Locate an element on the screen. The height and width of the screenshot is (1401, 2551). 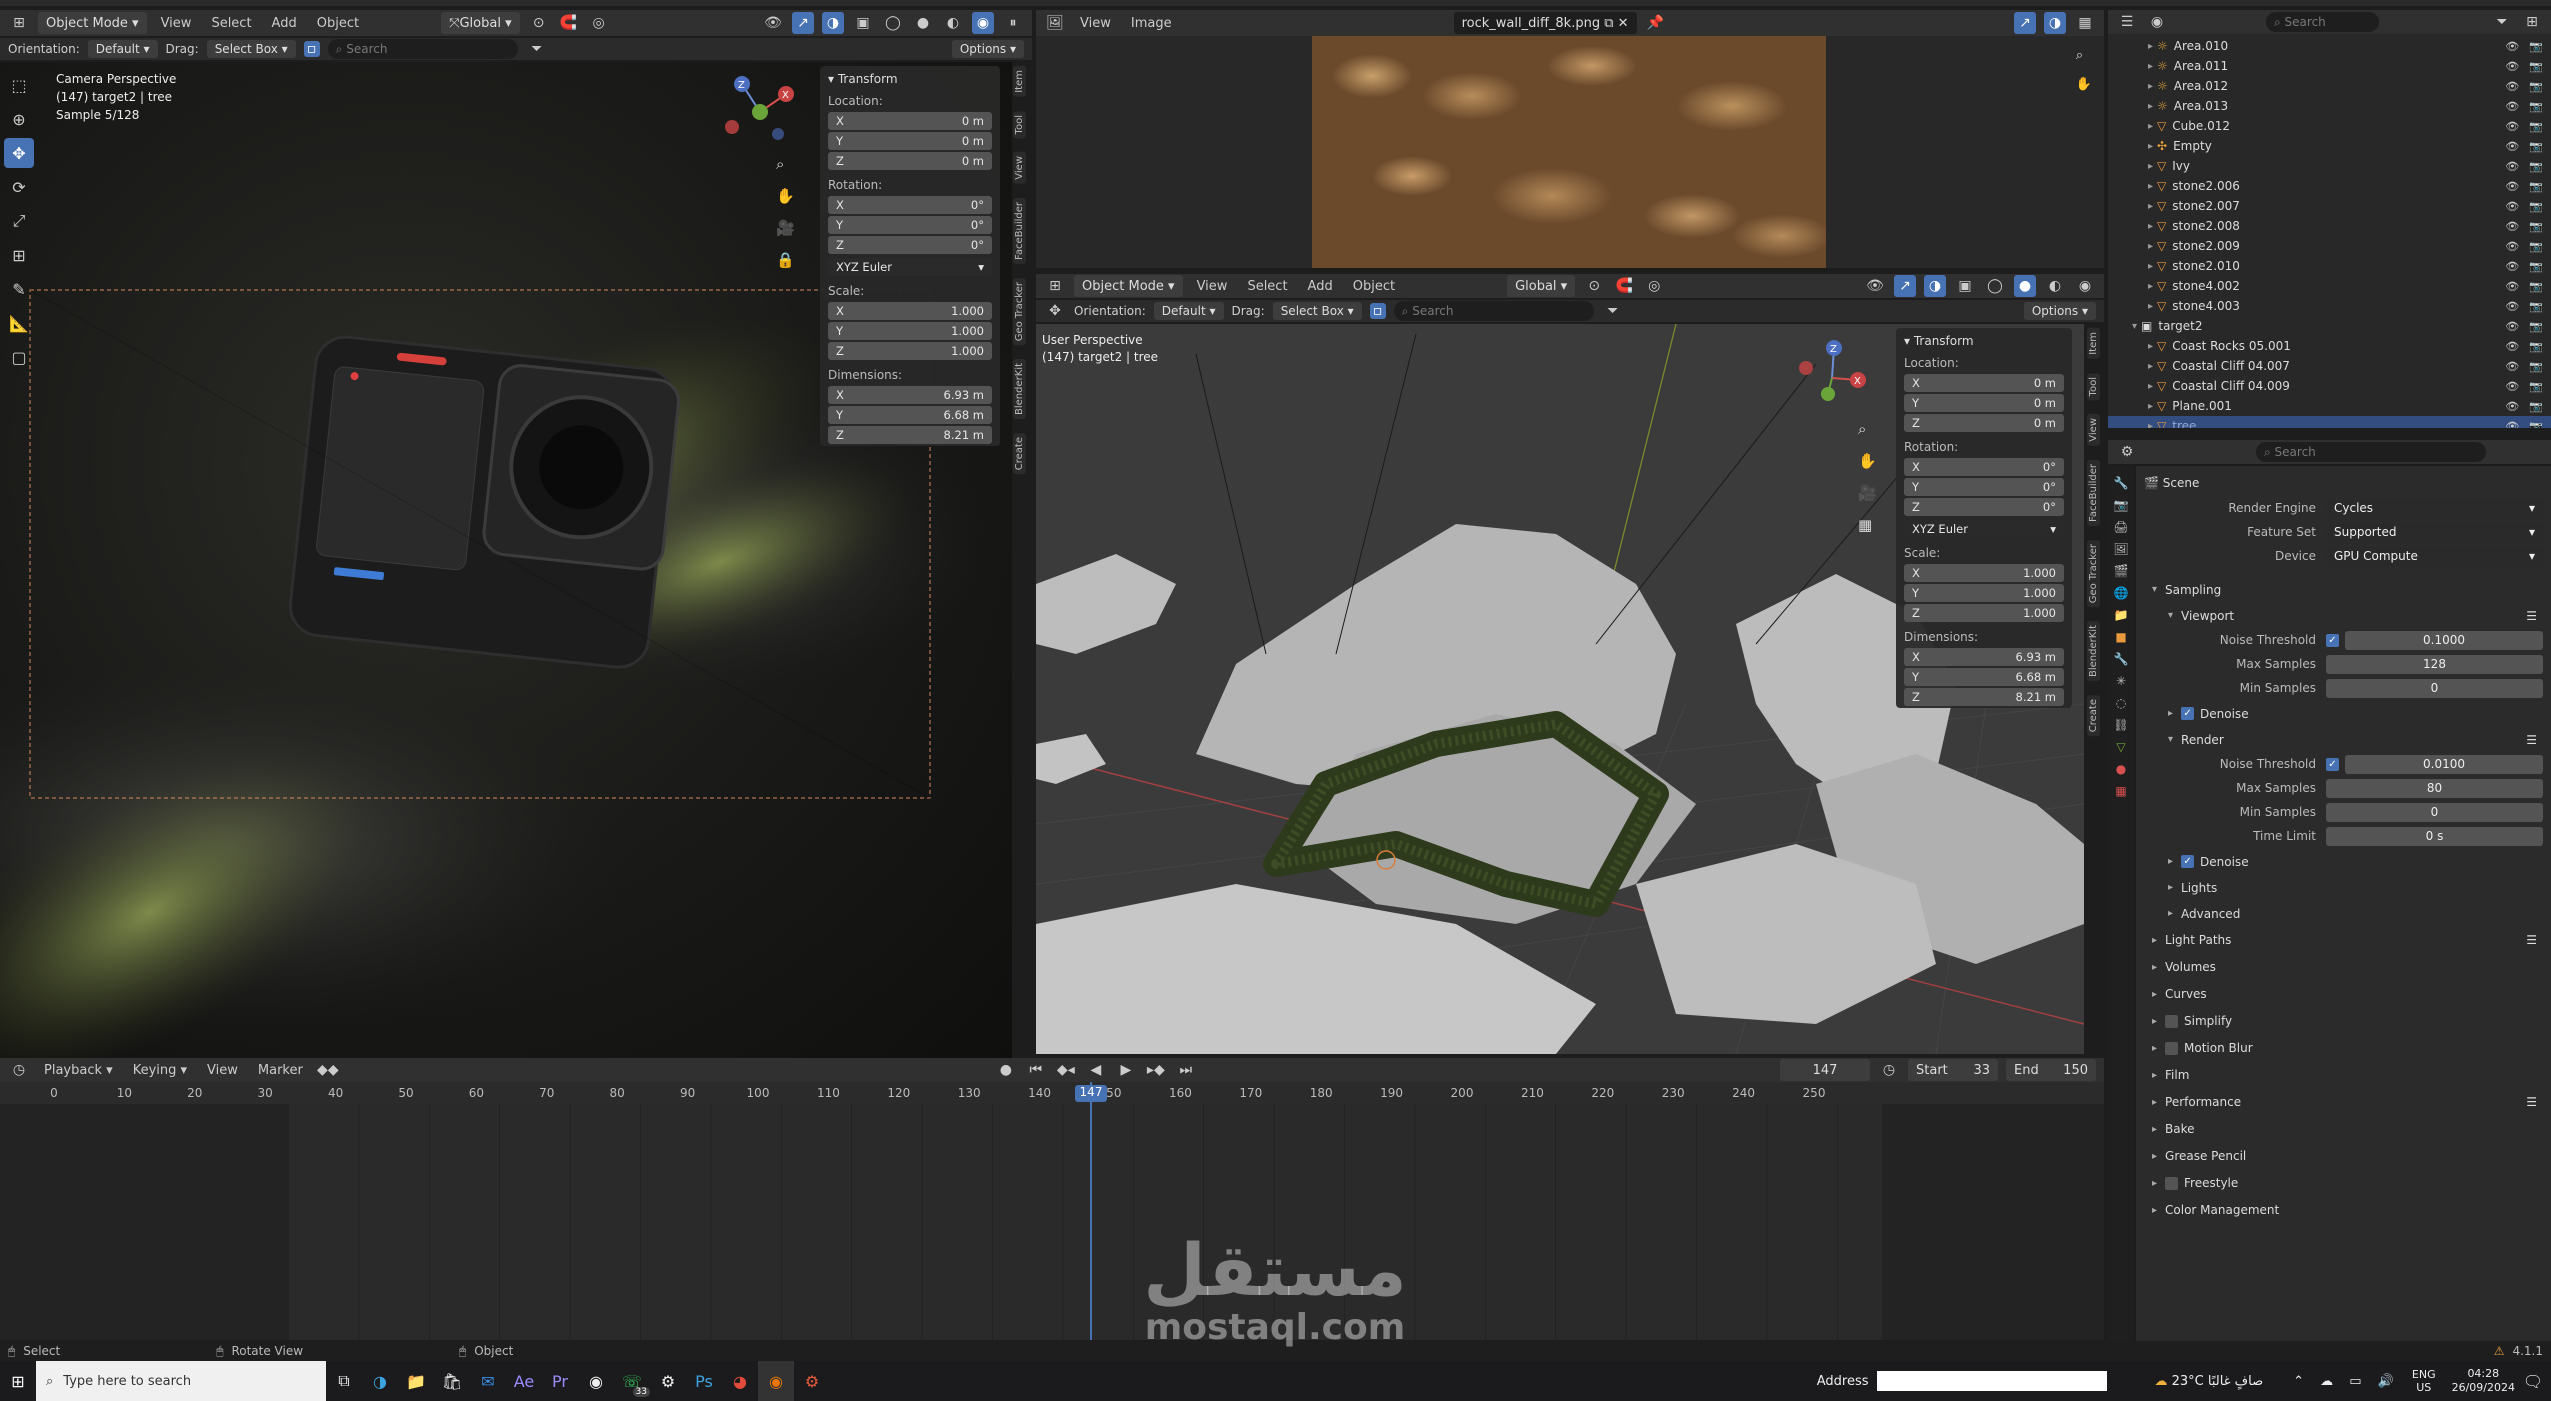
right-scale-z-field: Z 1.000 is located at coordinates (1984, 613).